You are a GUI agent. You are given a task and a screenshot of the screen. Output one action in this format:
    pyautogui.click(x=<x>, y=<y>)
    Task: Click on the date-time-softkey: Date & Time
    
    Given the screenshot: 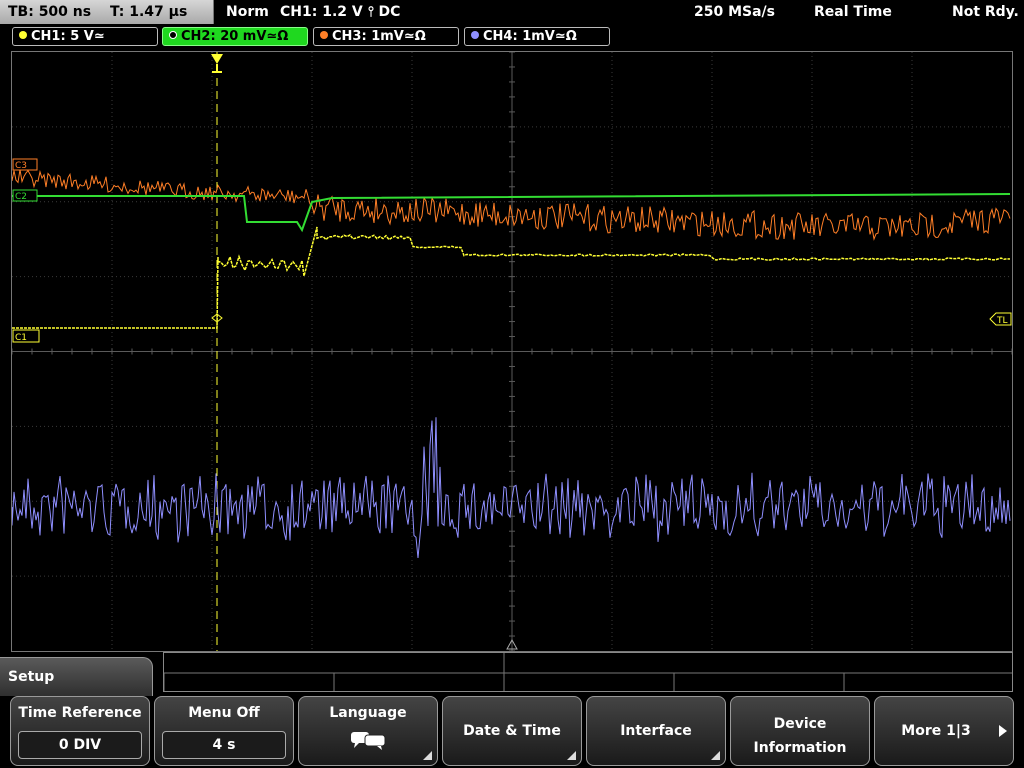 What is the action you would take?
    pyautogui.click(x=512, y=731)
    